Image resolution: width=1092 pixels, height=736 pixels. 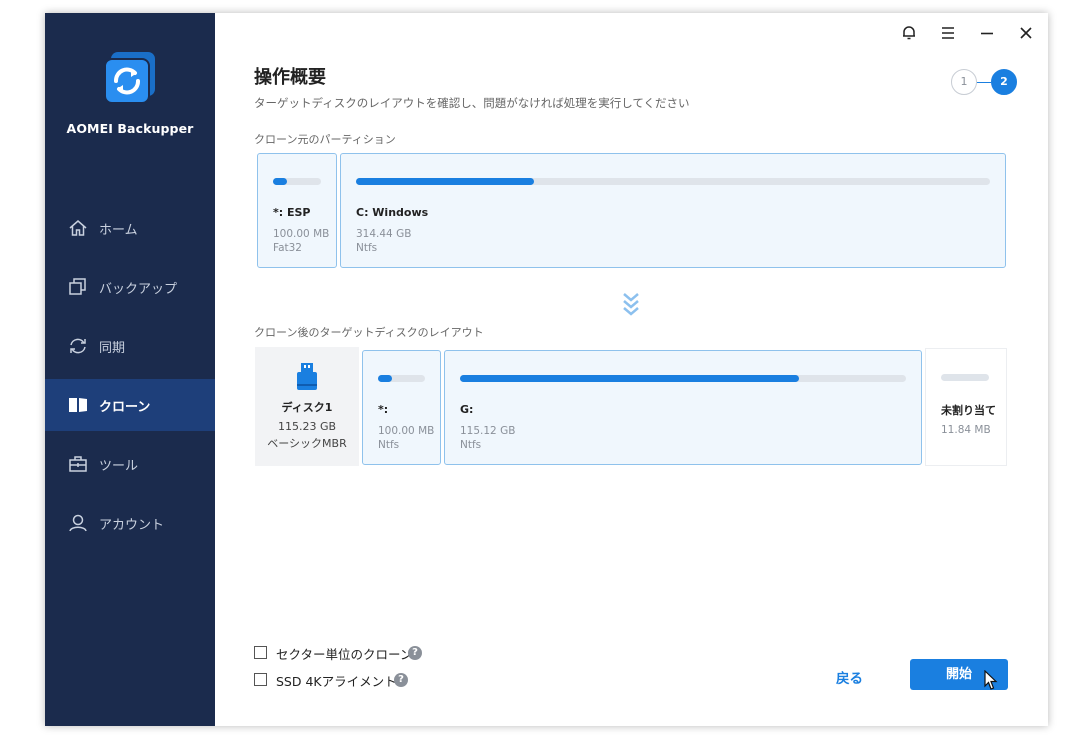 I want to click on target-unallocated-space: 未割り当て 11.84 MB, so click(x=966, y=407).